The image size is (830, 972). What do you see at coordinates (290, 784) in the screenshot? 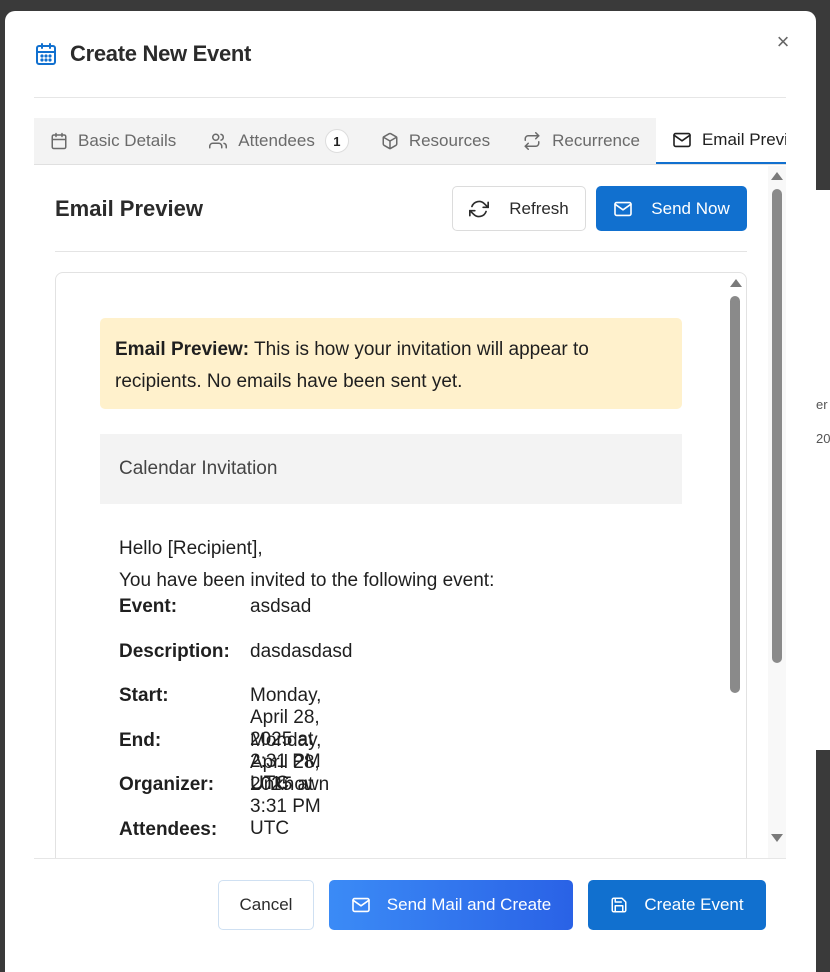
I see `detail-value: Unknown` at bounding box center [290, 784].